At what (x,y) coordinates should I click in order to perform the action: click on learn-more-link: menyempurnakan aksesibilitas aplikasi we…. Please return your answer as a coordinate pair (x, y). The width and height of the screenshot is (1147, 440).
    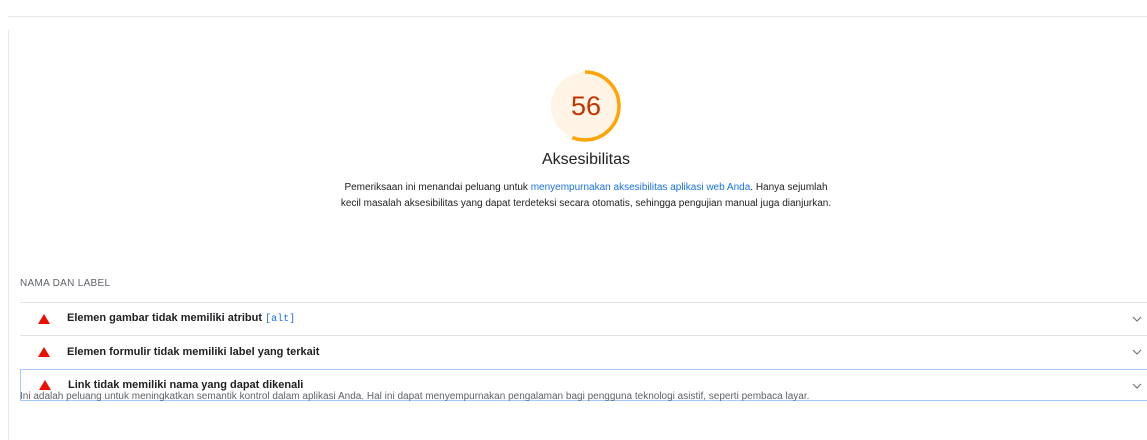
    Looking at the image, I should click on (641, 187).